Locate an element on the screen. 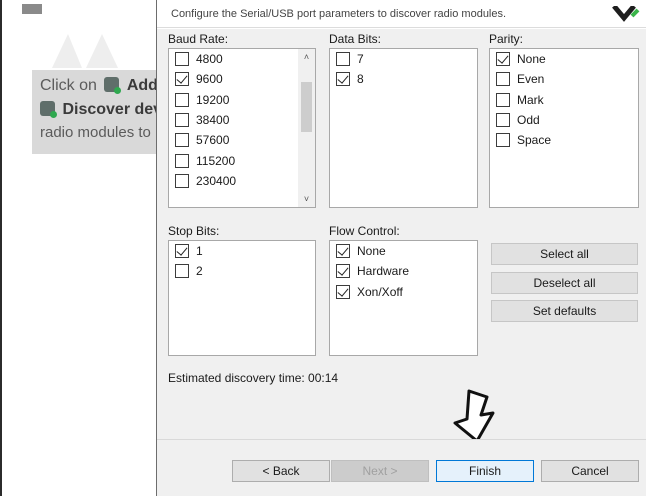  baud-option-115200: 115200 is located at coordinates (242, 160).